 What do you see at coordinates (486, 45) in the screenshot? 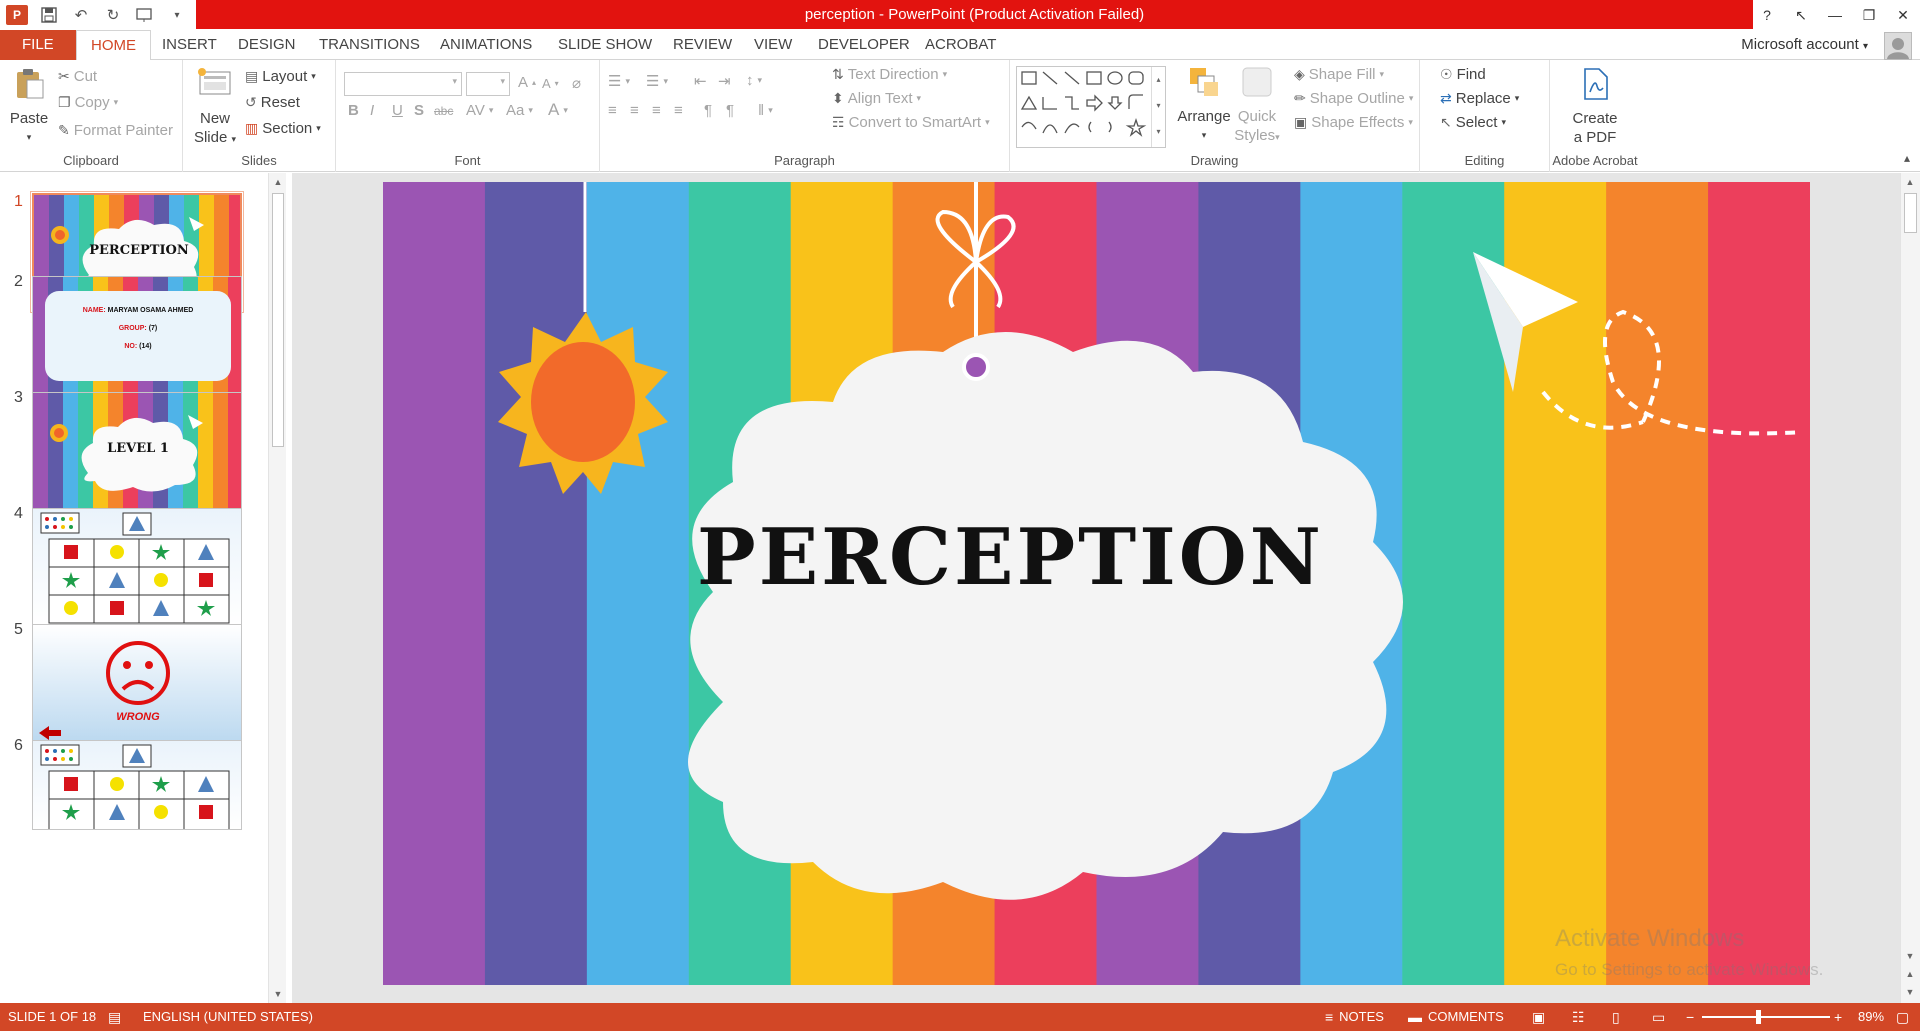
I see `tab-animations: ANIMATIONS` at bounding box center [486, 45].